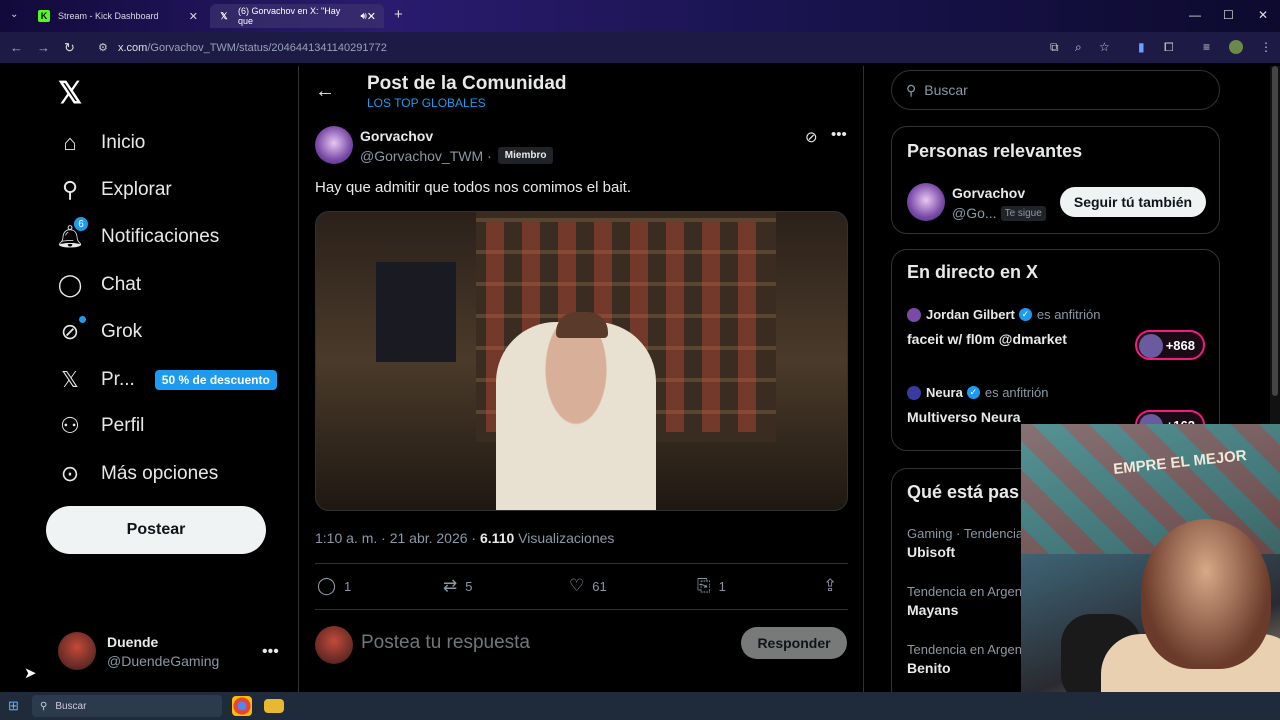 The width and height of the screenshot is (1280, 720). I want to click on live-listeners: +868, so click(1170, 345).